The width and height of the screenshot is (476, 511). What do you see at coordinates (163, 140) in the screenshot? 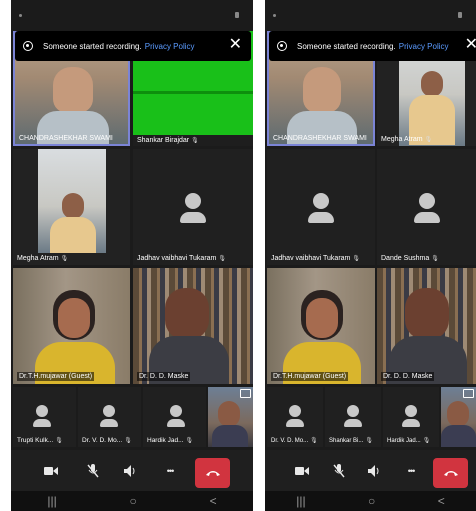
I see `participant-name: Shankar Birajdar` at bounding box center [163, 140].